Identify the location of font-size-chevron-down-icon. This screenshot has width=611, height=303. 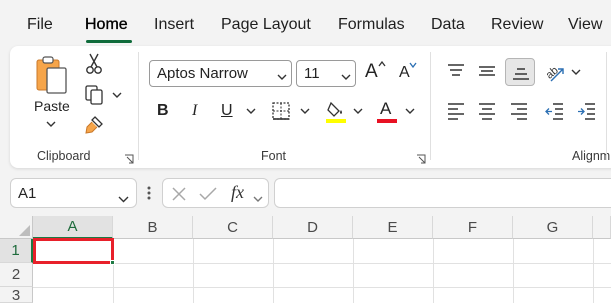
(346, 76).